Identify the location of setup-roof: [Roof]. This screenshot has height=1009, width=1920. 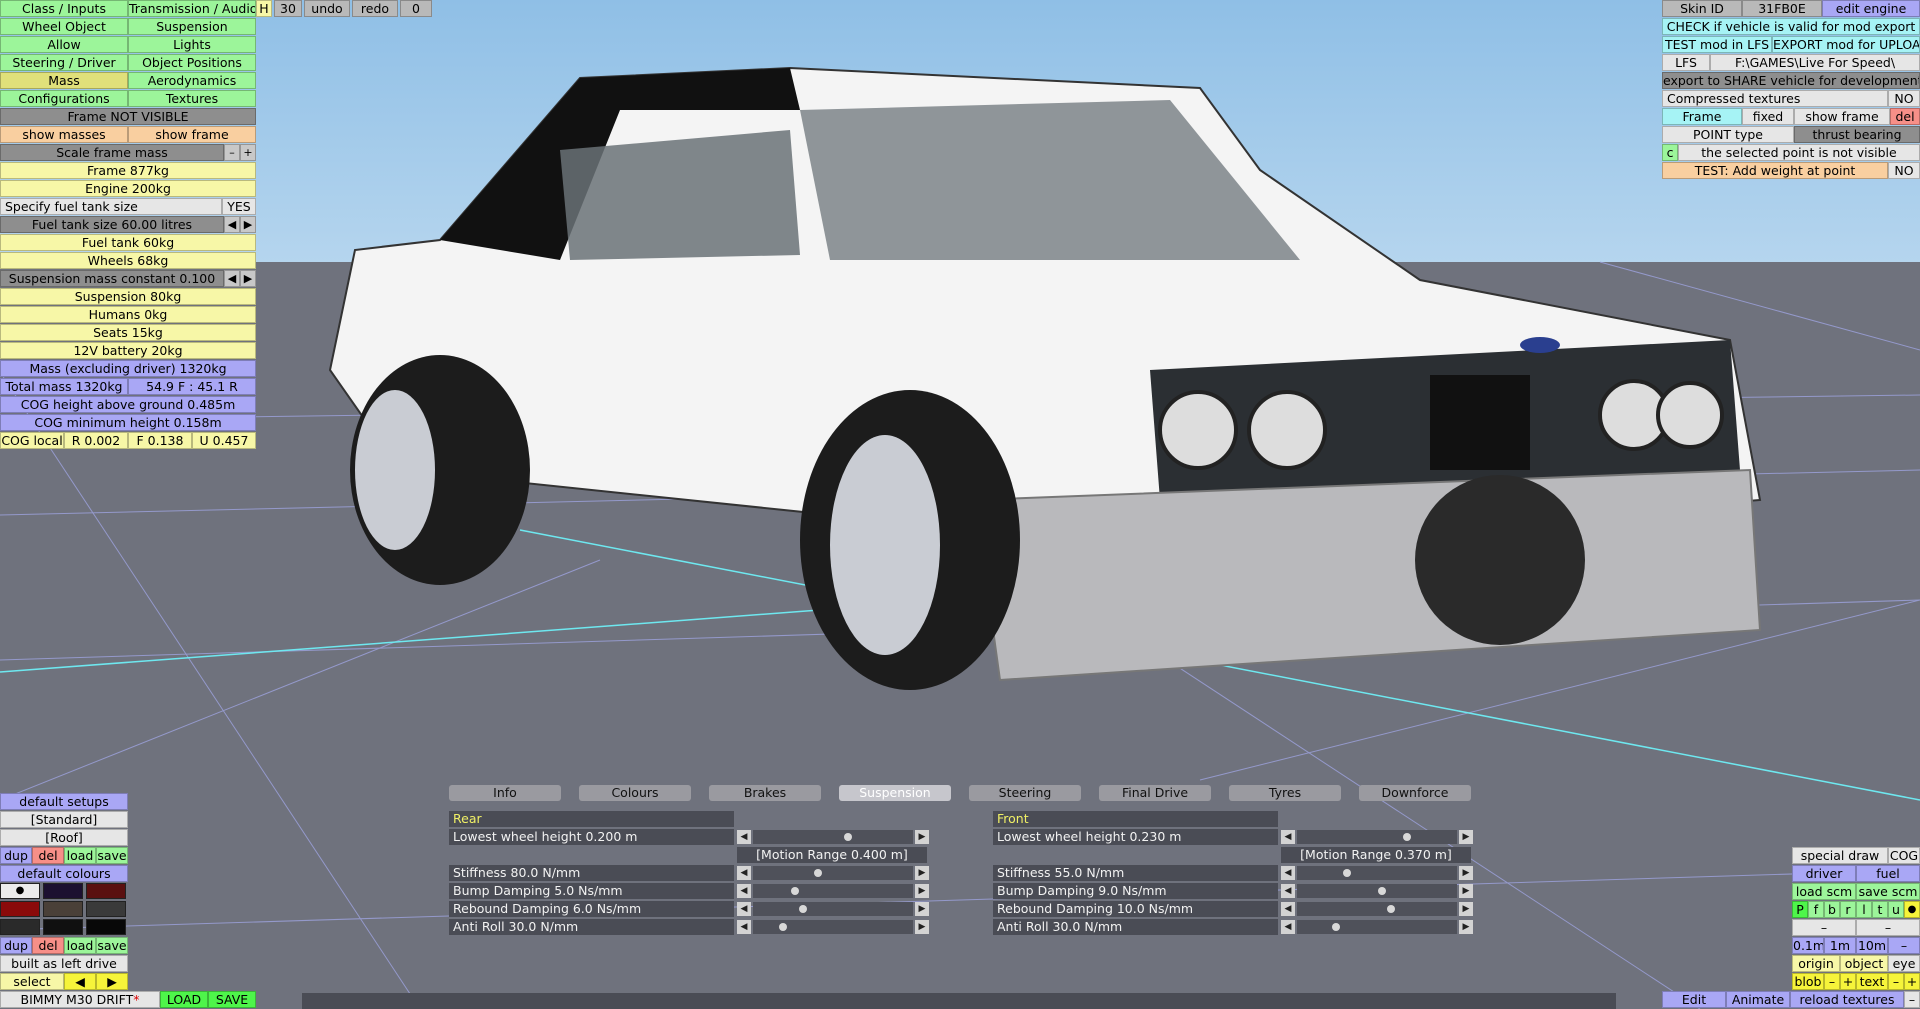
(64, 837).